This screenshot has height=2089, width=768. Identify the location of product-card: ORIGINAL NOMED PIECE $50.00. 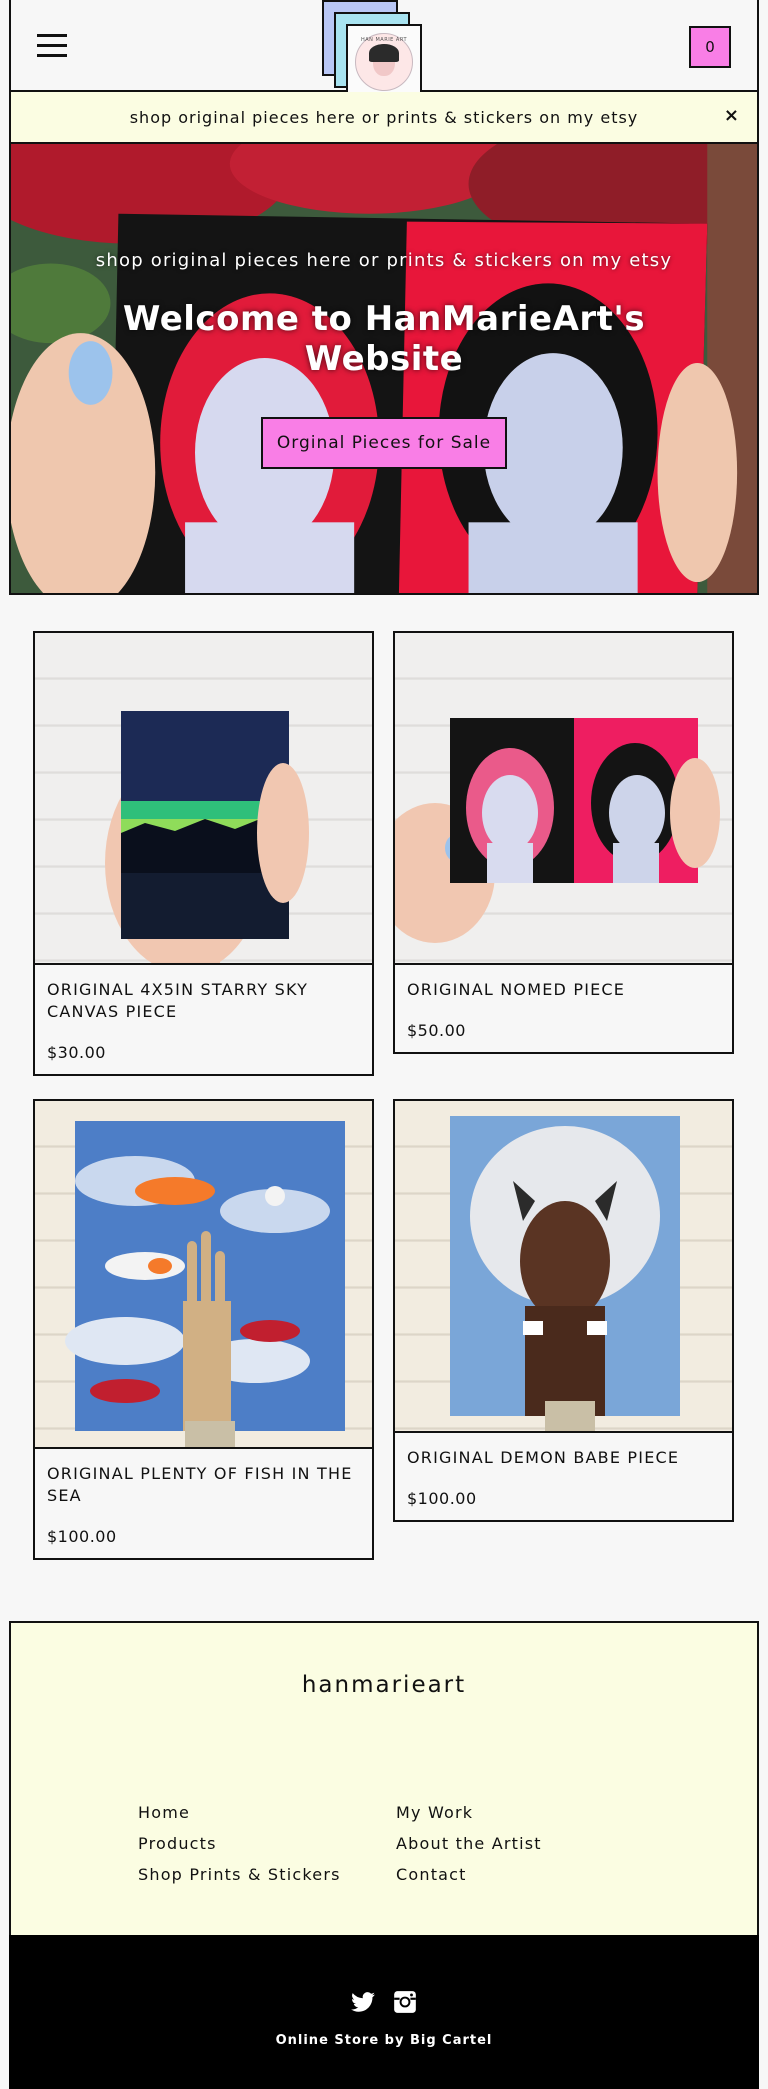
(563, 842).